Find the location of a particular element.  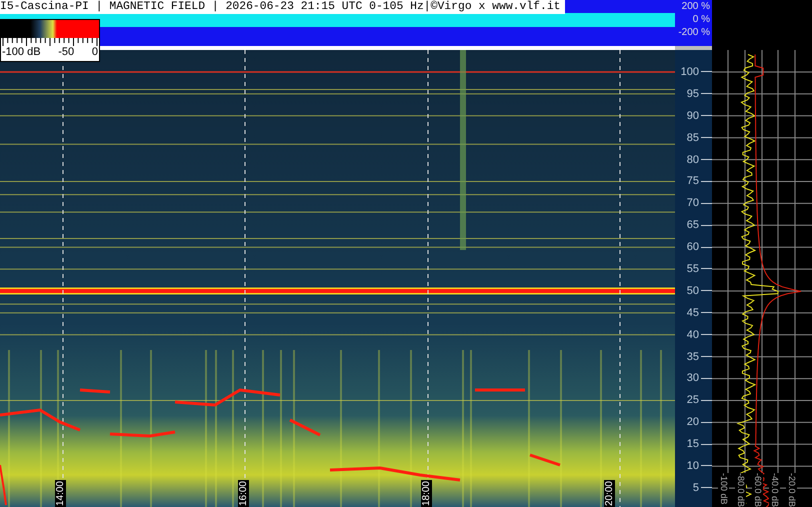

frequency-label: 50 is located at coordinates (692, 290).